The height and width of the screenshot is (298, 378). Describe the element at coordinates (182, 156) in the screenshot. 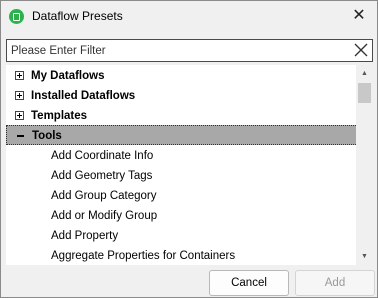

I see `tree-item: Add Coordinate Info` at that location.